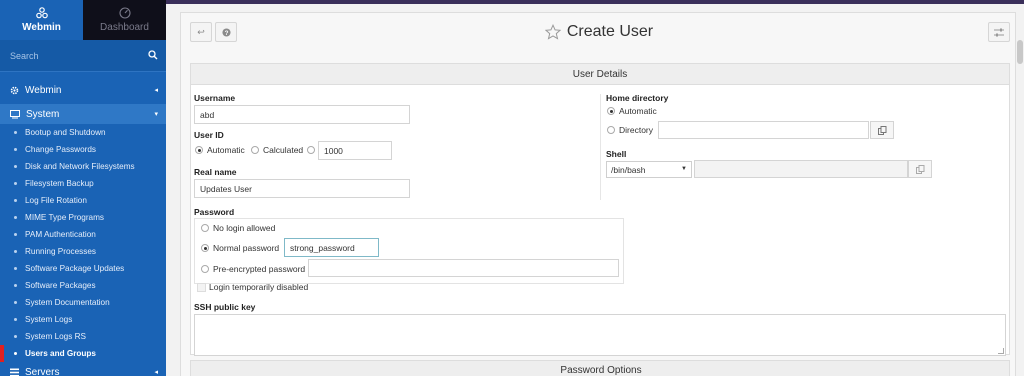  Describe the element at coordinates (14, 372) in the screenshot. I see `server-list-icon` at that location.